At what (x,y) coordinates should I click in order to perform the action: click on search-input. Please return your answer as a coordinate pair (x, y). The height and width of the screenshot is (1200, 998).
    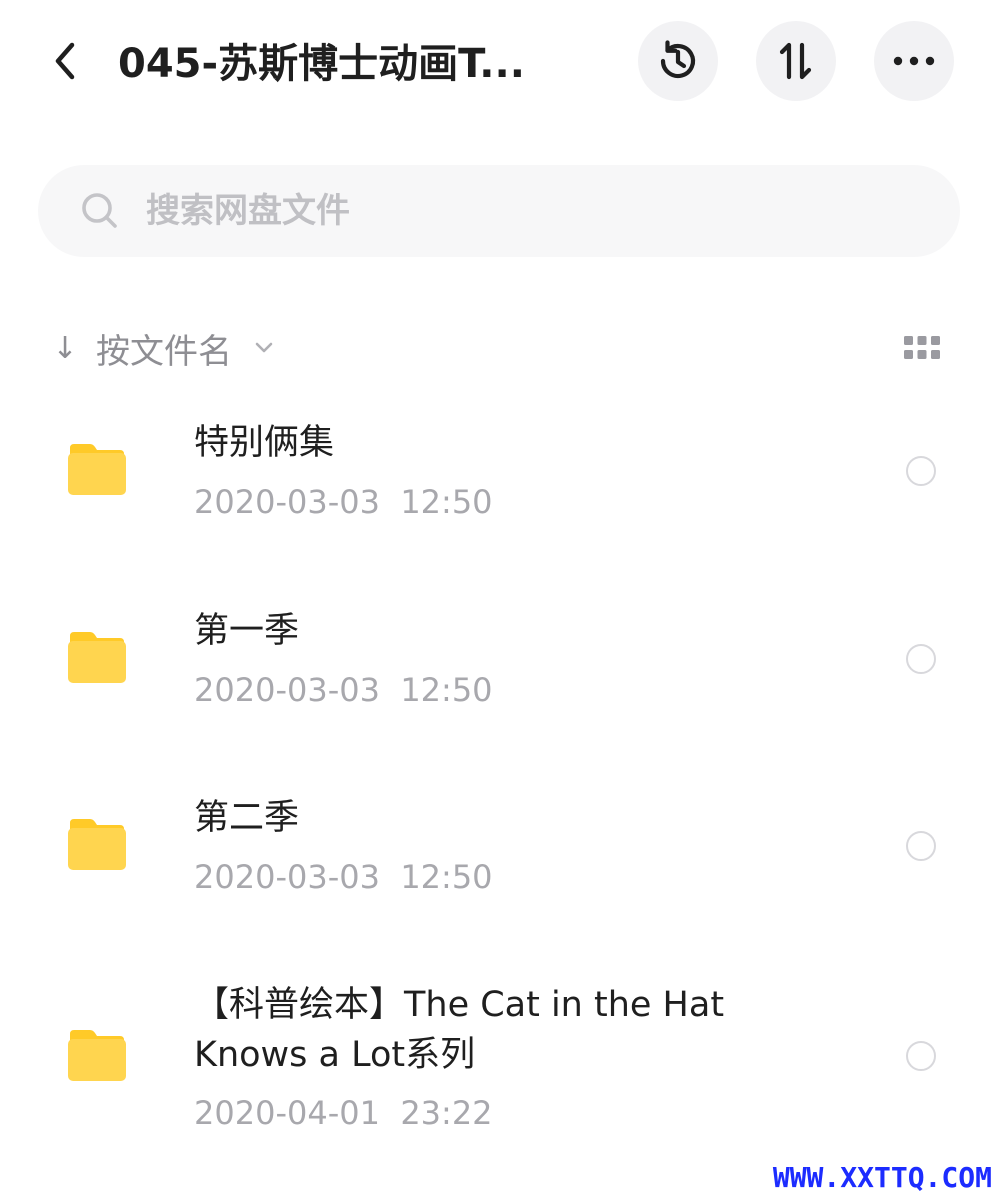
    Looking at the image, I should click on (506, 211).